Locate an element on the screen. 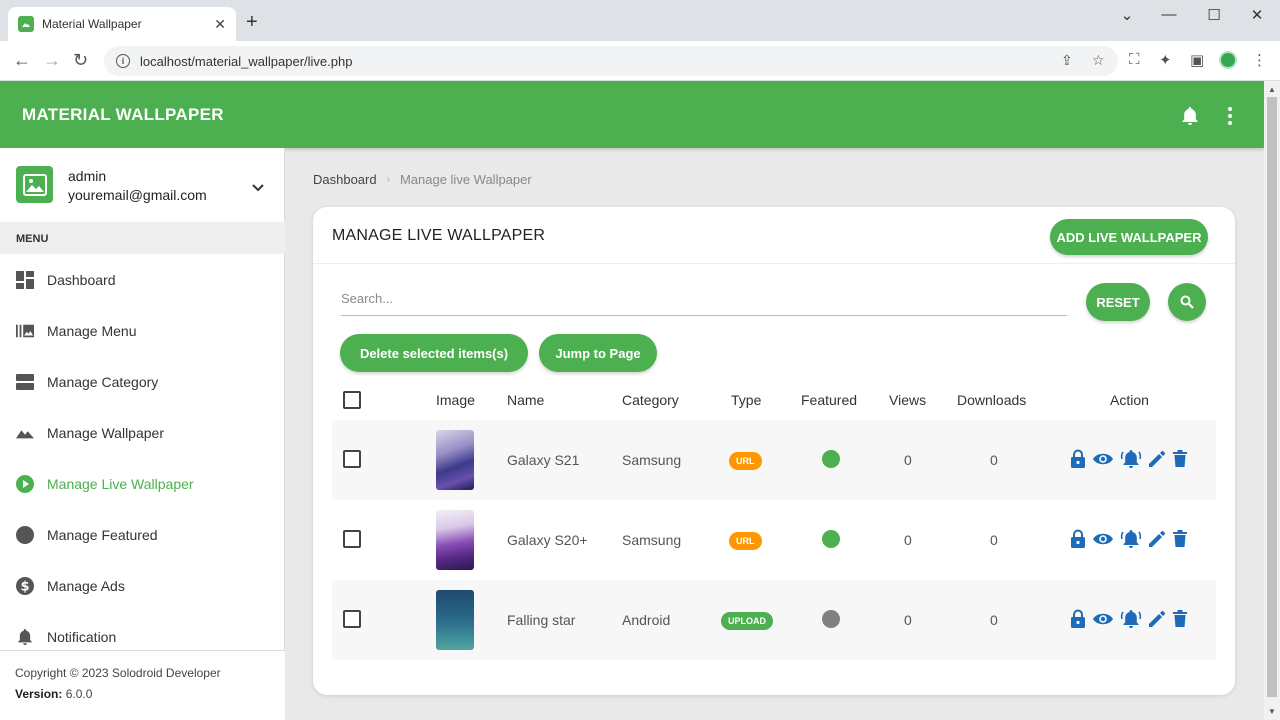 The height and width of the screenshot is (720, 1280). search-button is located at coordinates (1187, 302).